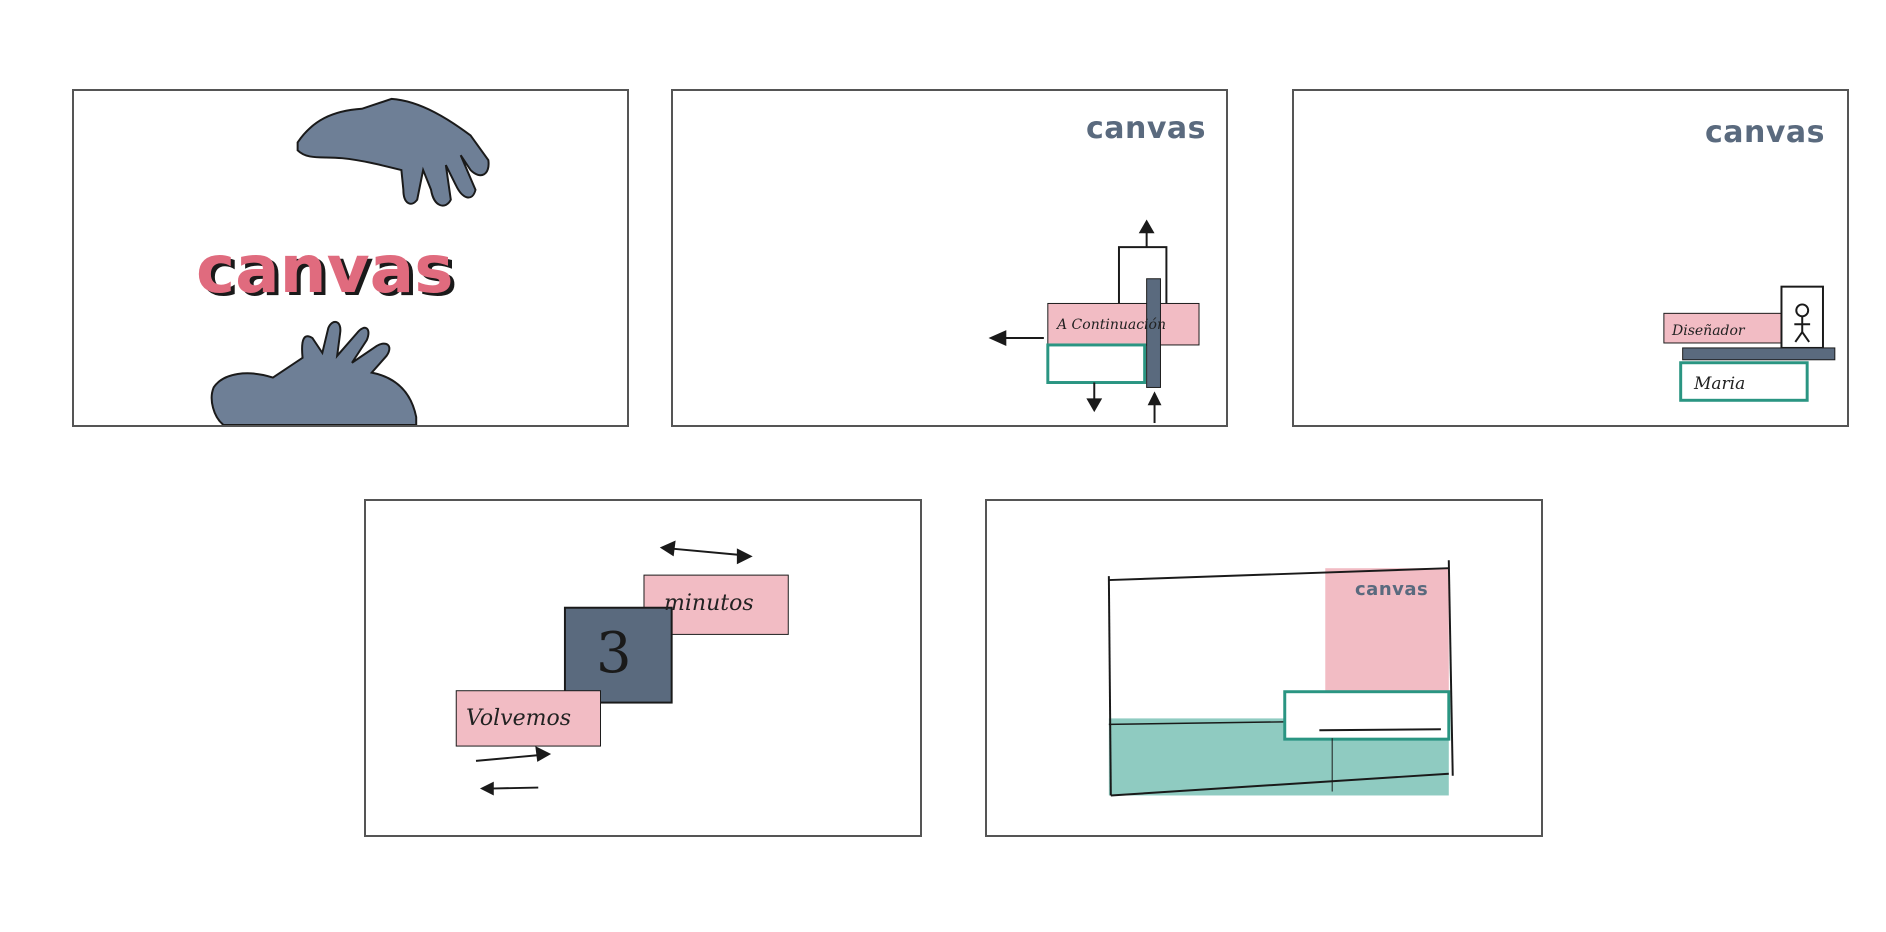  What do you see at coordinates (518, 718) in the screenshot?
I see `left-label-text: Volvemos` at bounding box center [518, 718].